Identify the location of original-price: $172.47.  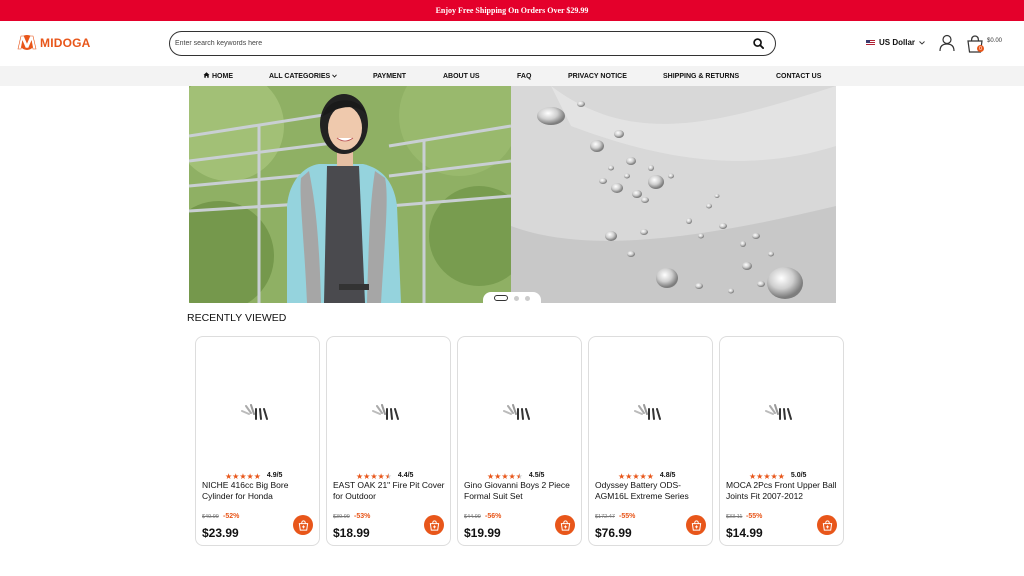
(605, 517).